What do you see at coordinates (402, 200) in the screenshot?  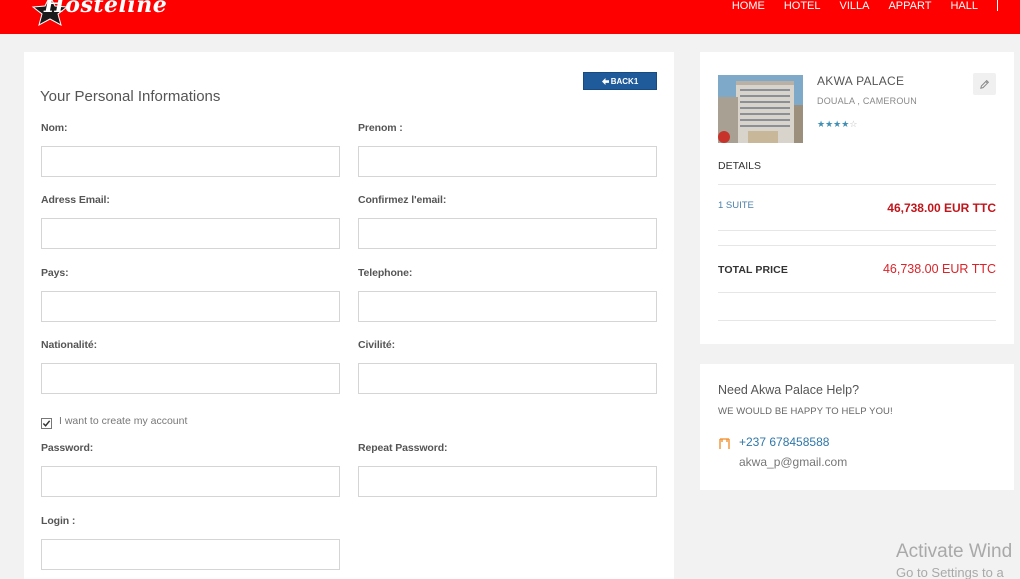 I see `confirm-email-label: Confirmez l'email:` at bounding box center [402, 200].